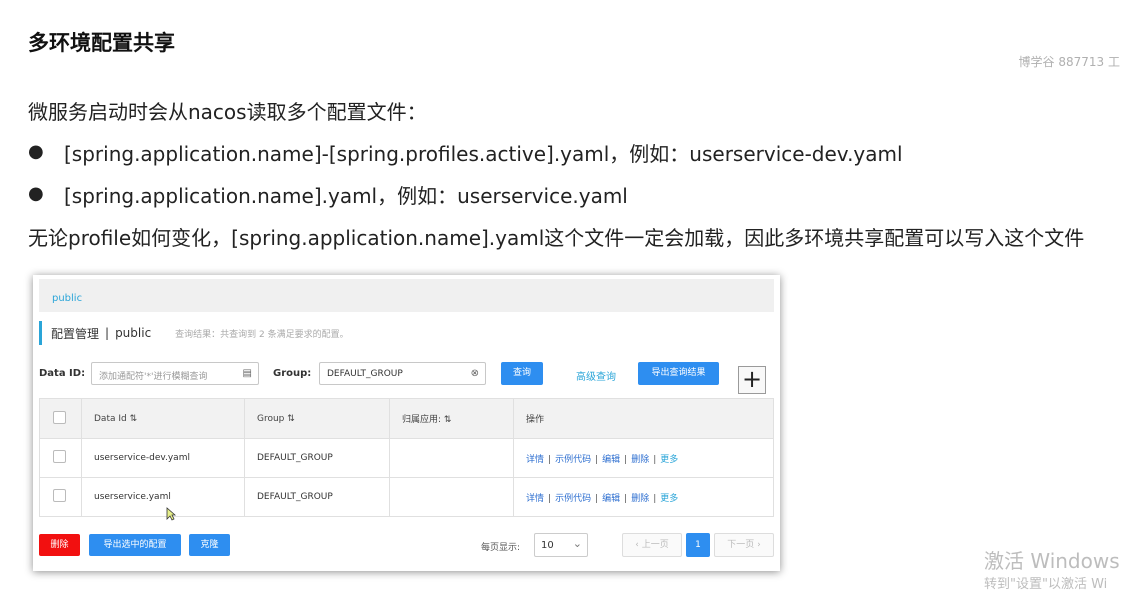  What do you see at coordinates (1069, 62) in the screenshot?
I see `watermark-text: 博学谷 887713 工` at bounding box center [1069, 62].